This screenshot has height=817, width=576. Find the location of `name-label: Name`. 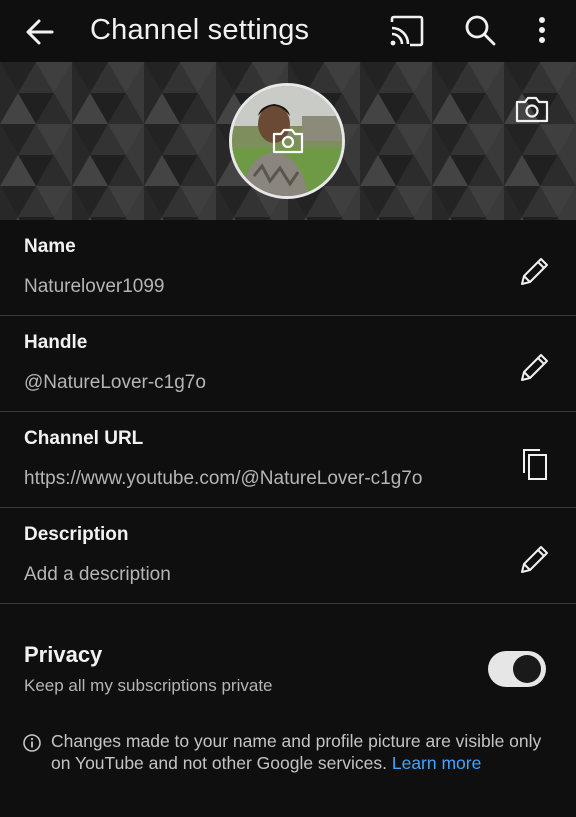

name-label: Name is located at coordinates (50, 246).